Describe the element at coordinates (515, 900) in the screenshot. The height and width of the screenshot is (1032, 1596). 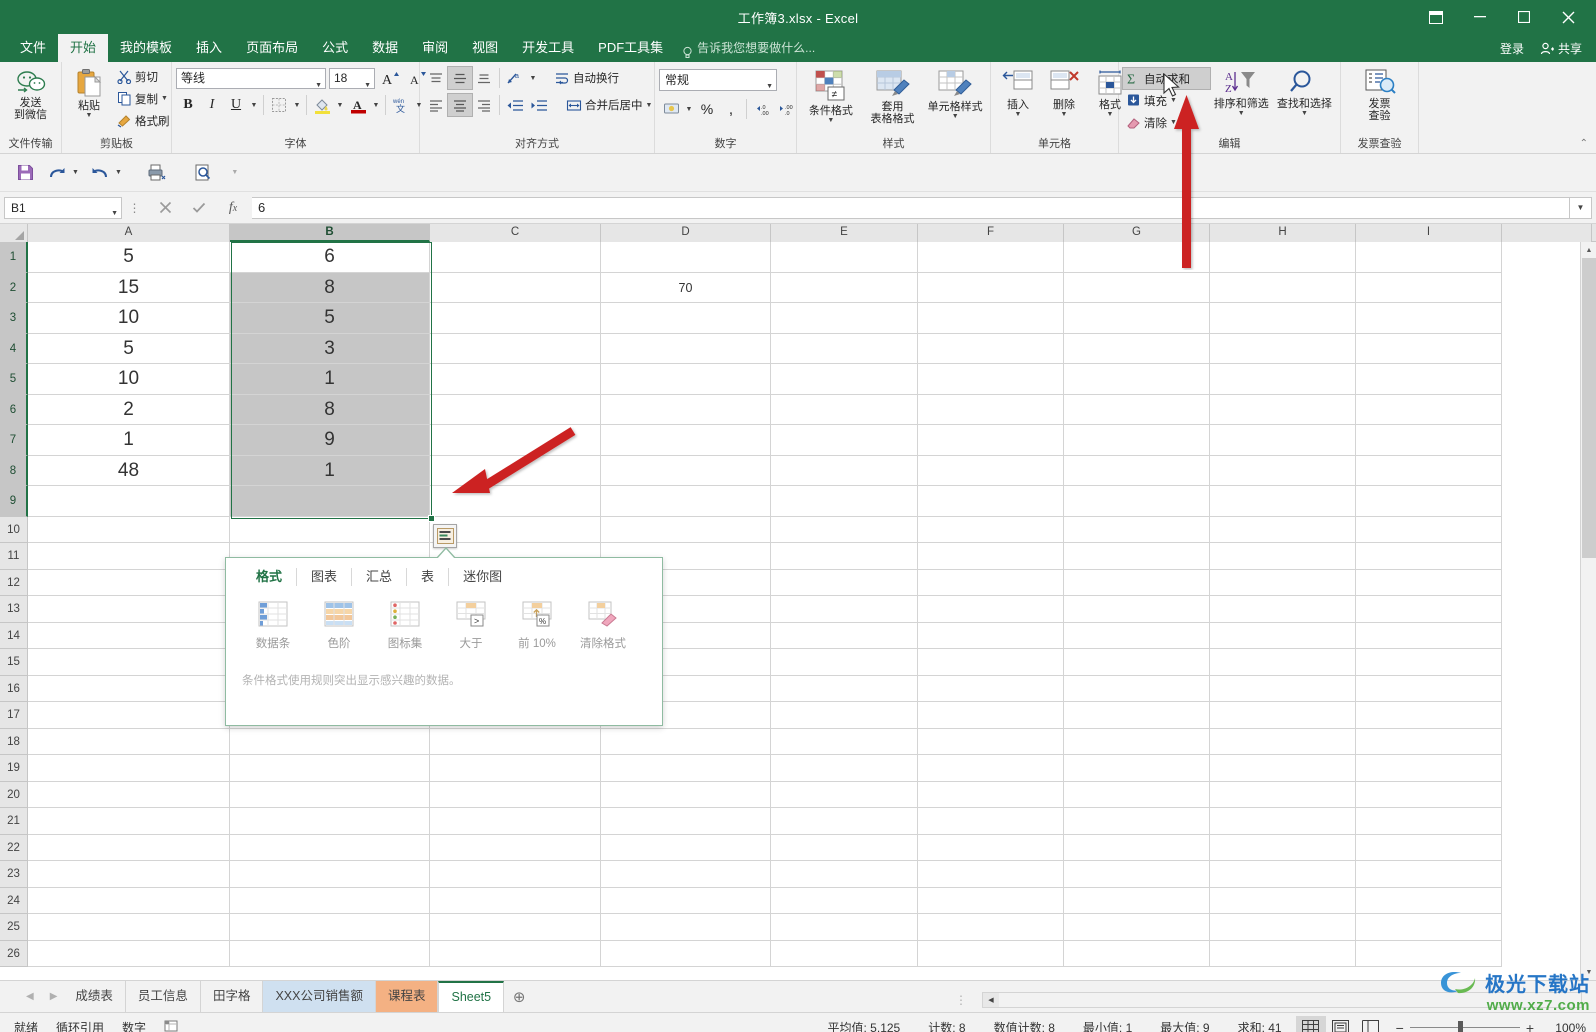
I see `cell-C24` at that location.